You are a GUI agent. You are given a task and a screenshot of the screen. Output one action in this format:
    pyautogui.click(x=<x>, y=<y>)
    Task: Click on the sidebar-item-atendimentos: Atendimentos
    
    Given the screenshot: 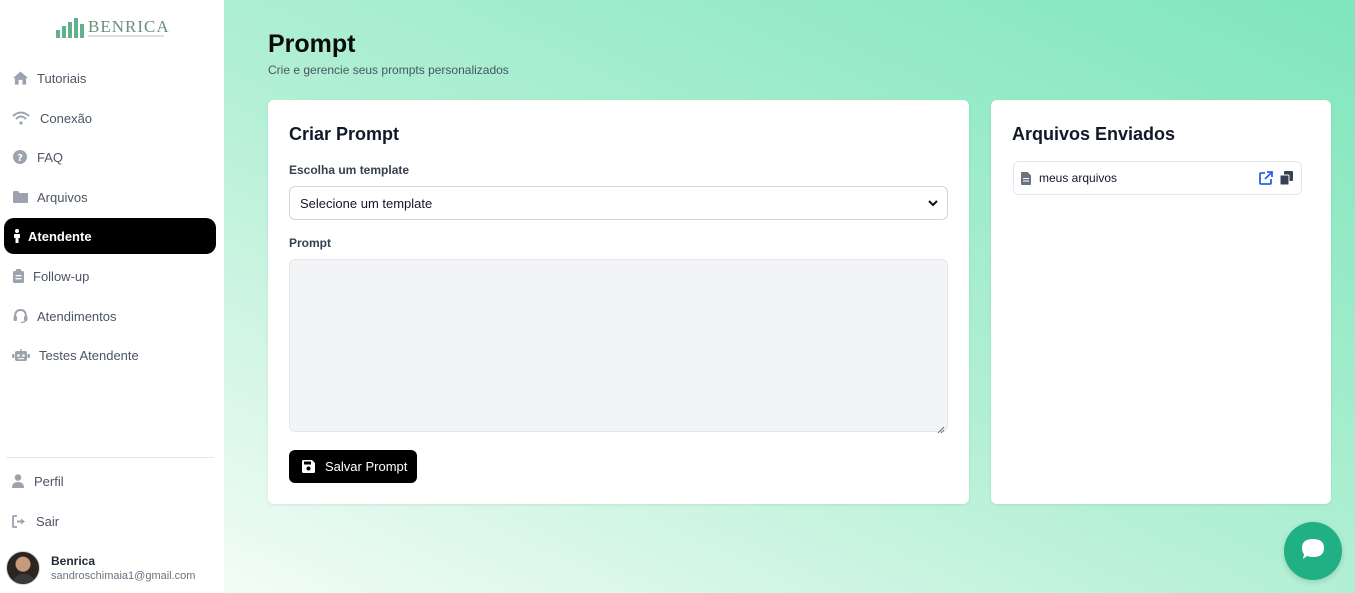 What is the action you would take?
    pyautogui.click(x=110, y=316)
    